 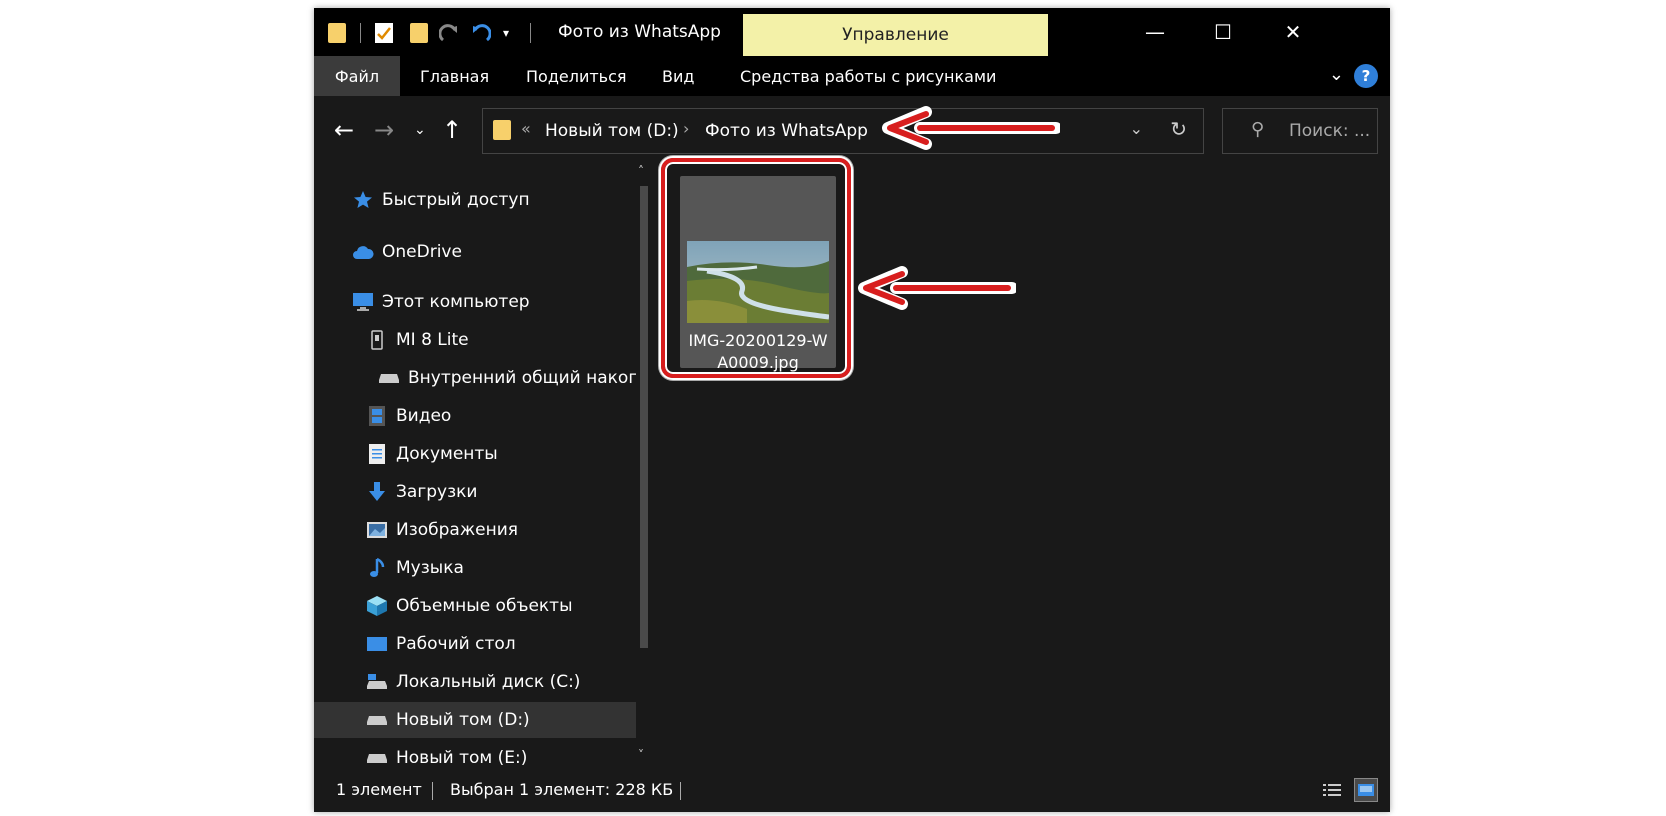 I want to click on sidebar-item-label: MI 8 Lite, so click(x=432, y=340).